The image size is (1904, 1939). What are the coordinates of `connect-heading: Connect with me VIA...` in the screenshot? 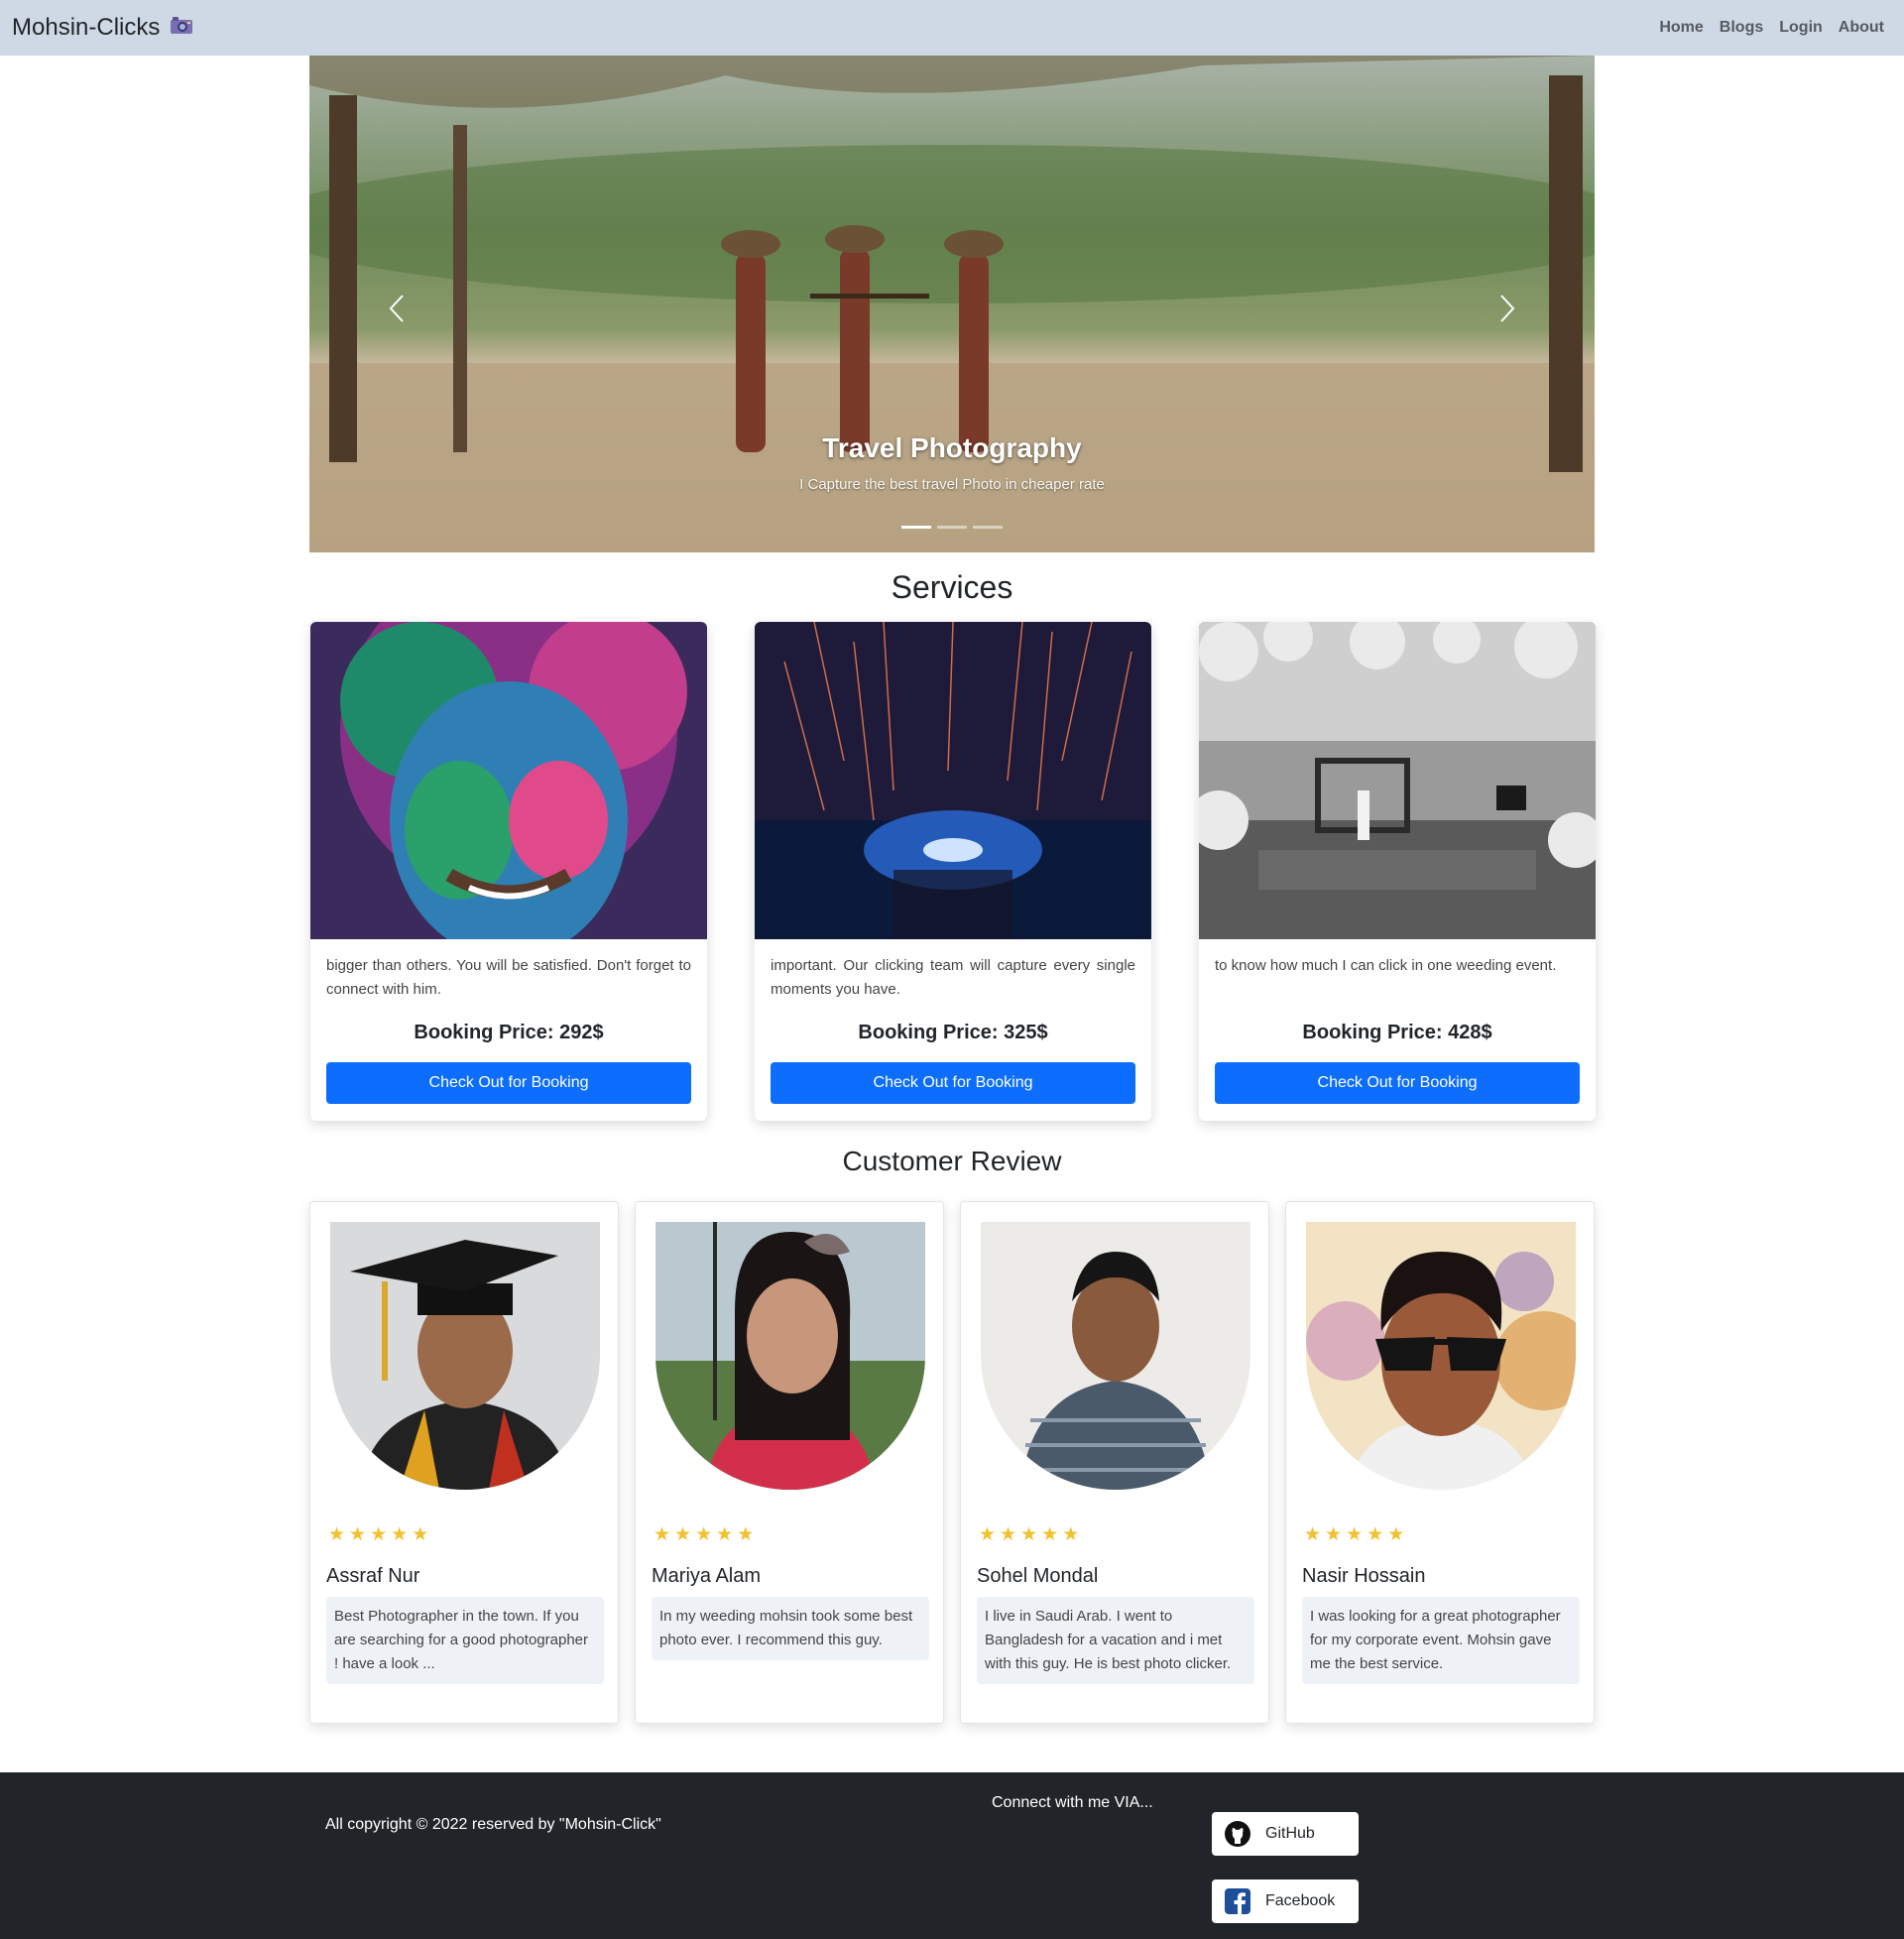 It's located at (1072, 1802).